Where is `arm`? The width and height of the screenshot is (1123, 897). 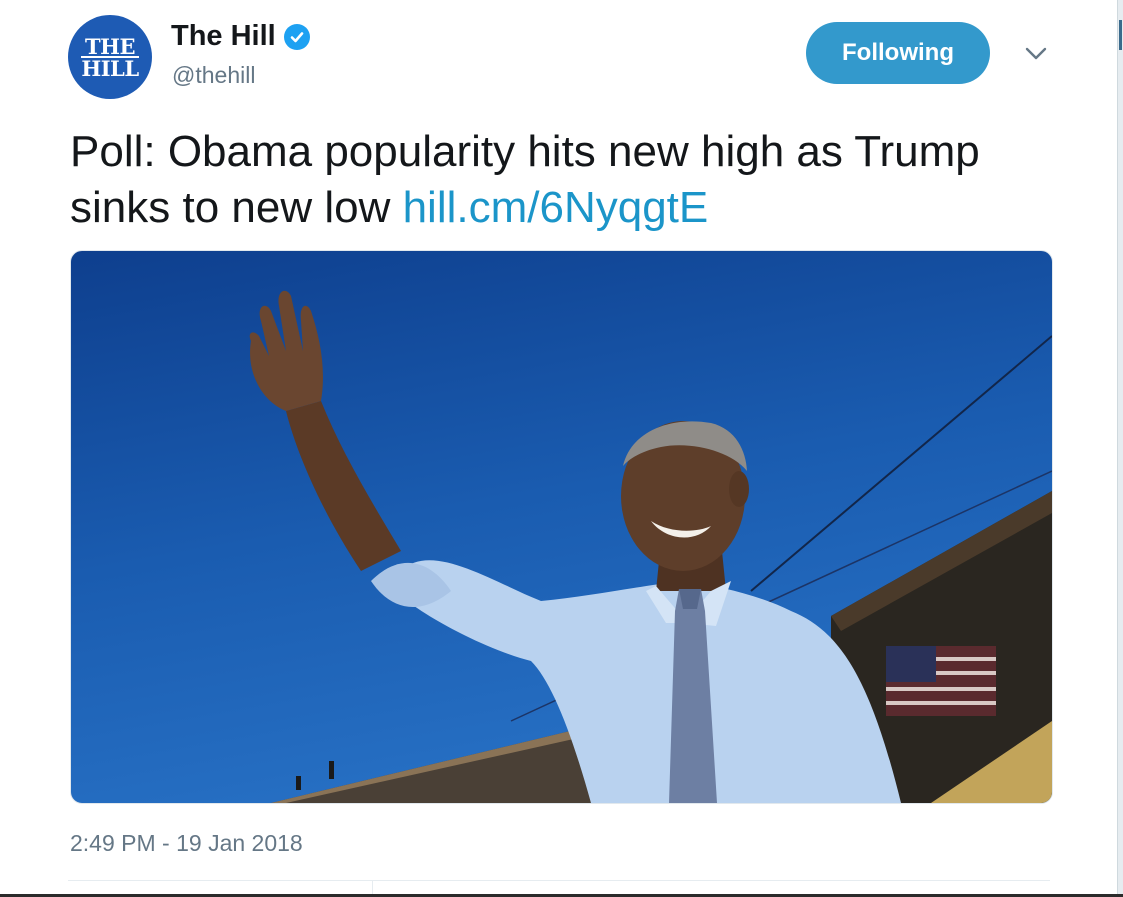
arm is located at coordinates (343, 486).